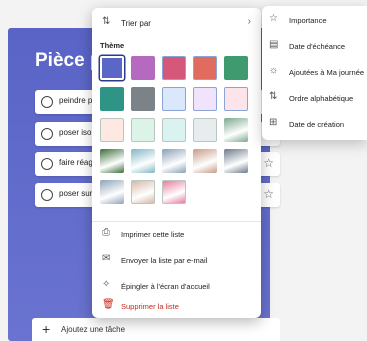  I want to click on email-list-item: ✉ Envoyer la liste par e-mail, so click(176, 260).